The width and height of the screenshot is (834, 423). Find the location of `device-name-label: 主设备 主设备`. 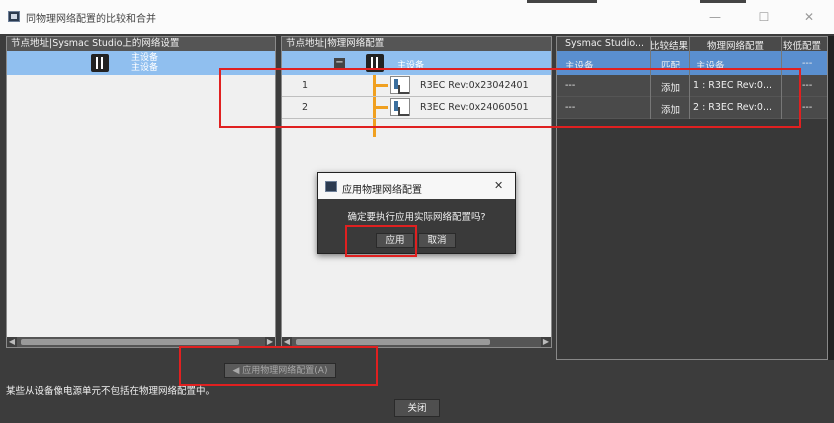

device-name-label: 主设备 主设备 is located at coordinates (145, 63).